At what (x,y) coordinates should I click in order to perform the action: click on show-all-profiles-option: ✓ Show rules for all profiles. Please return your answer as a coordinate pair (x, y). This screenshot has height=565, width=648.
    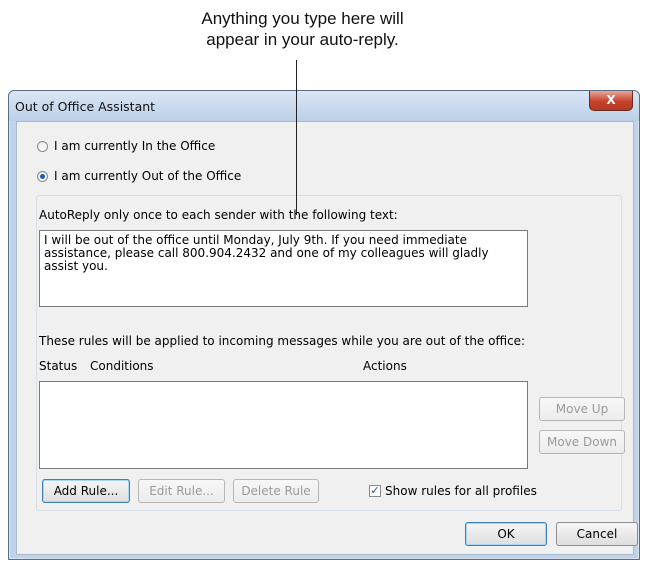
    Looking at the image, I should click on (453, 491).